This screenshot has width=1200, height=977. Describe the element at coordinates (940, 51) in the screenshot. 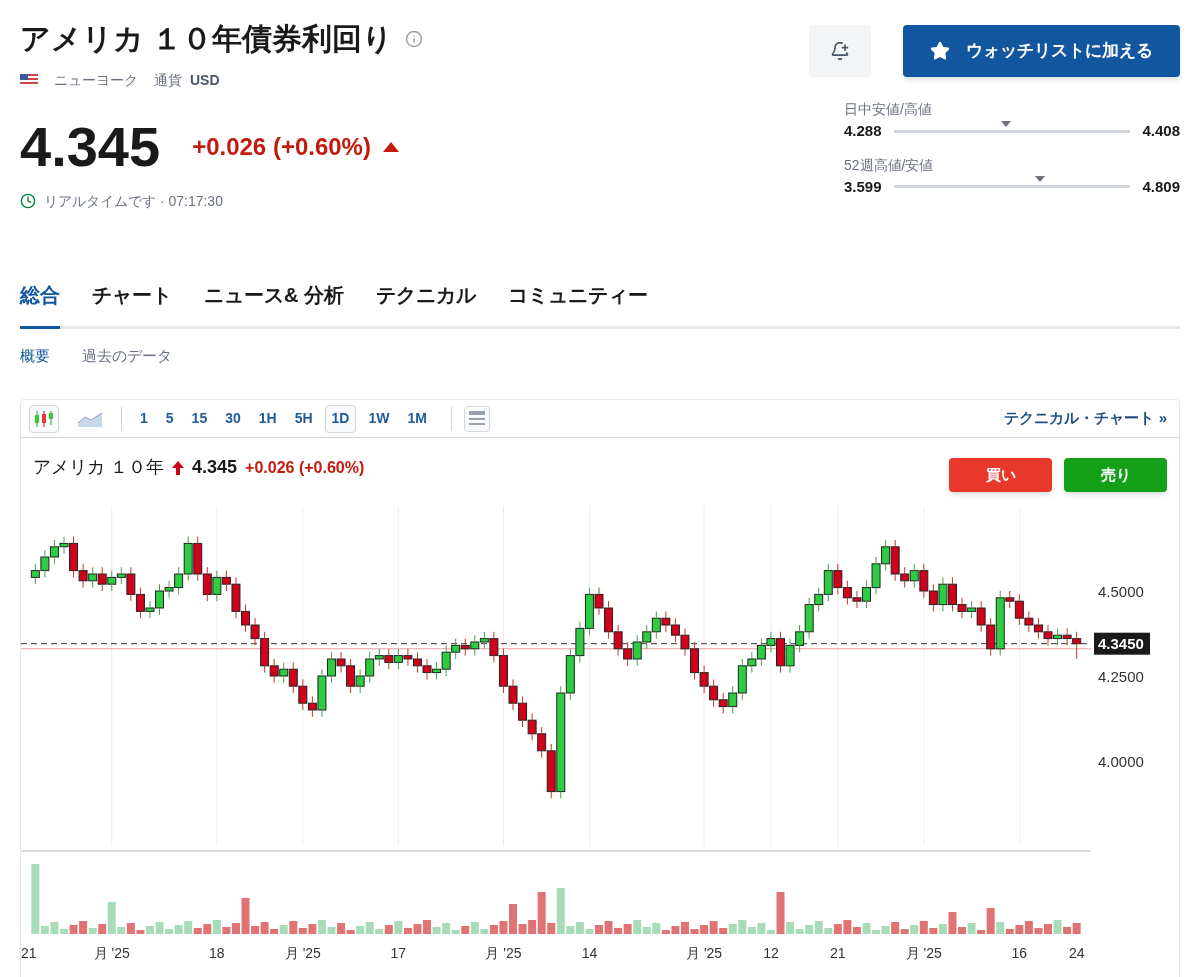

I see `star-icon` at that location.